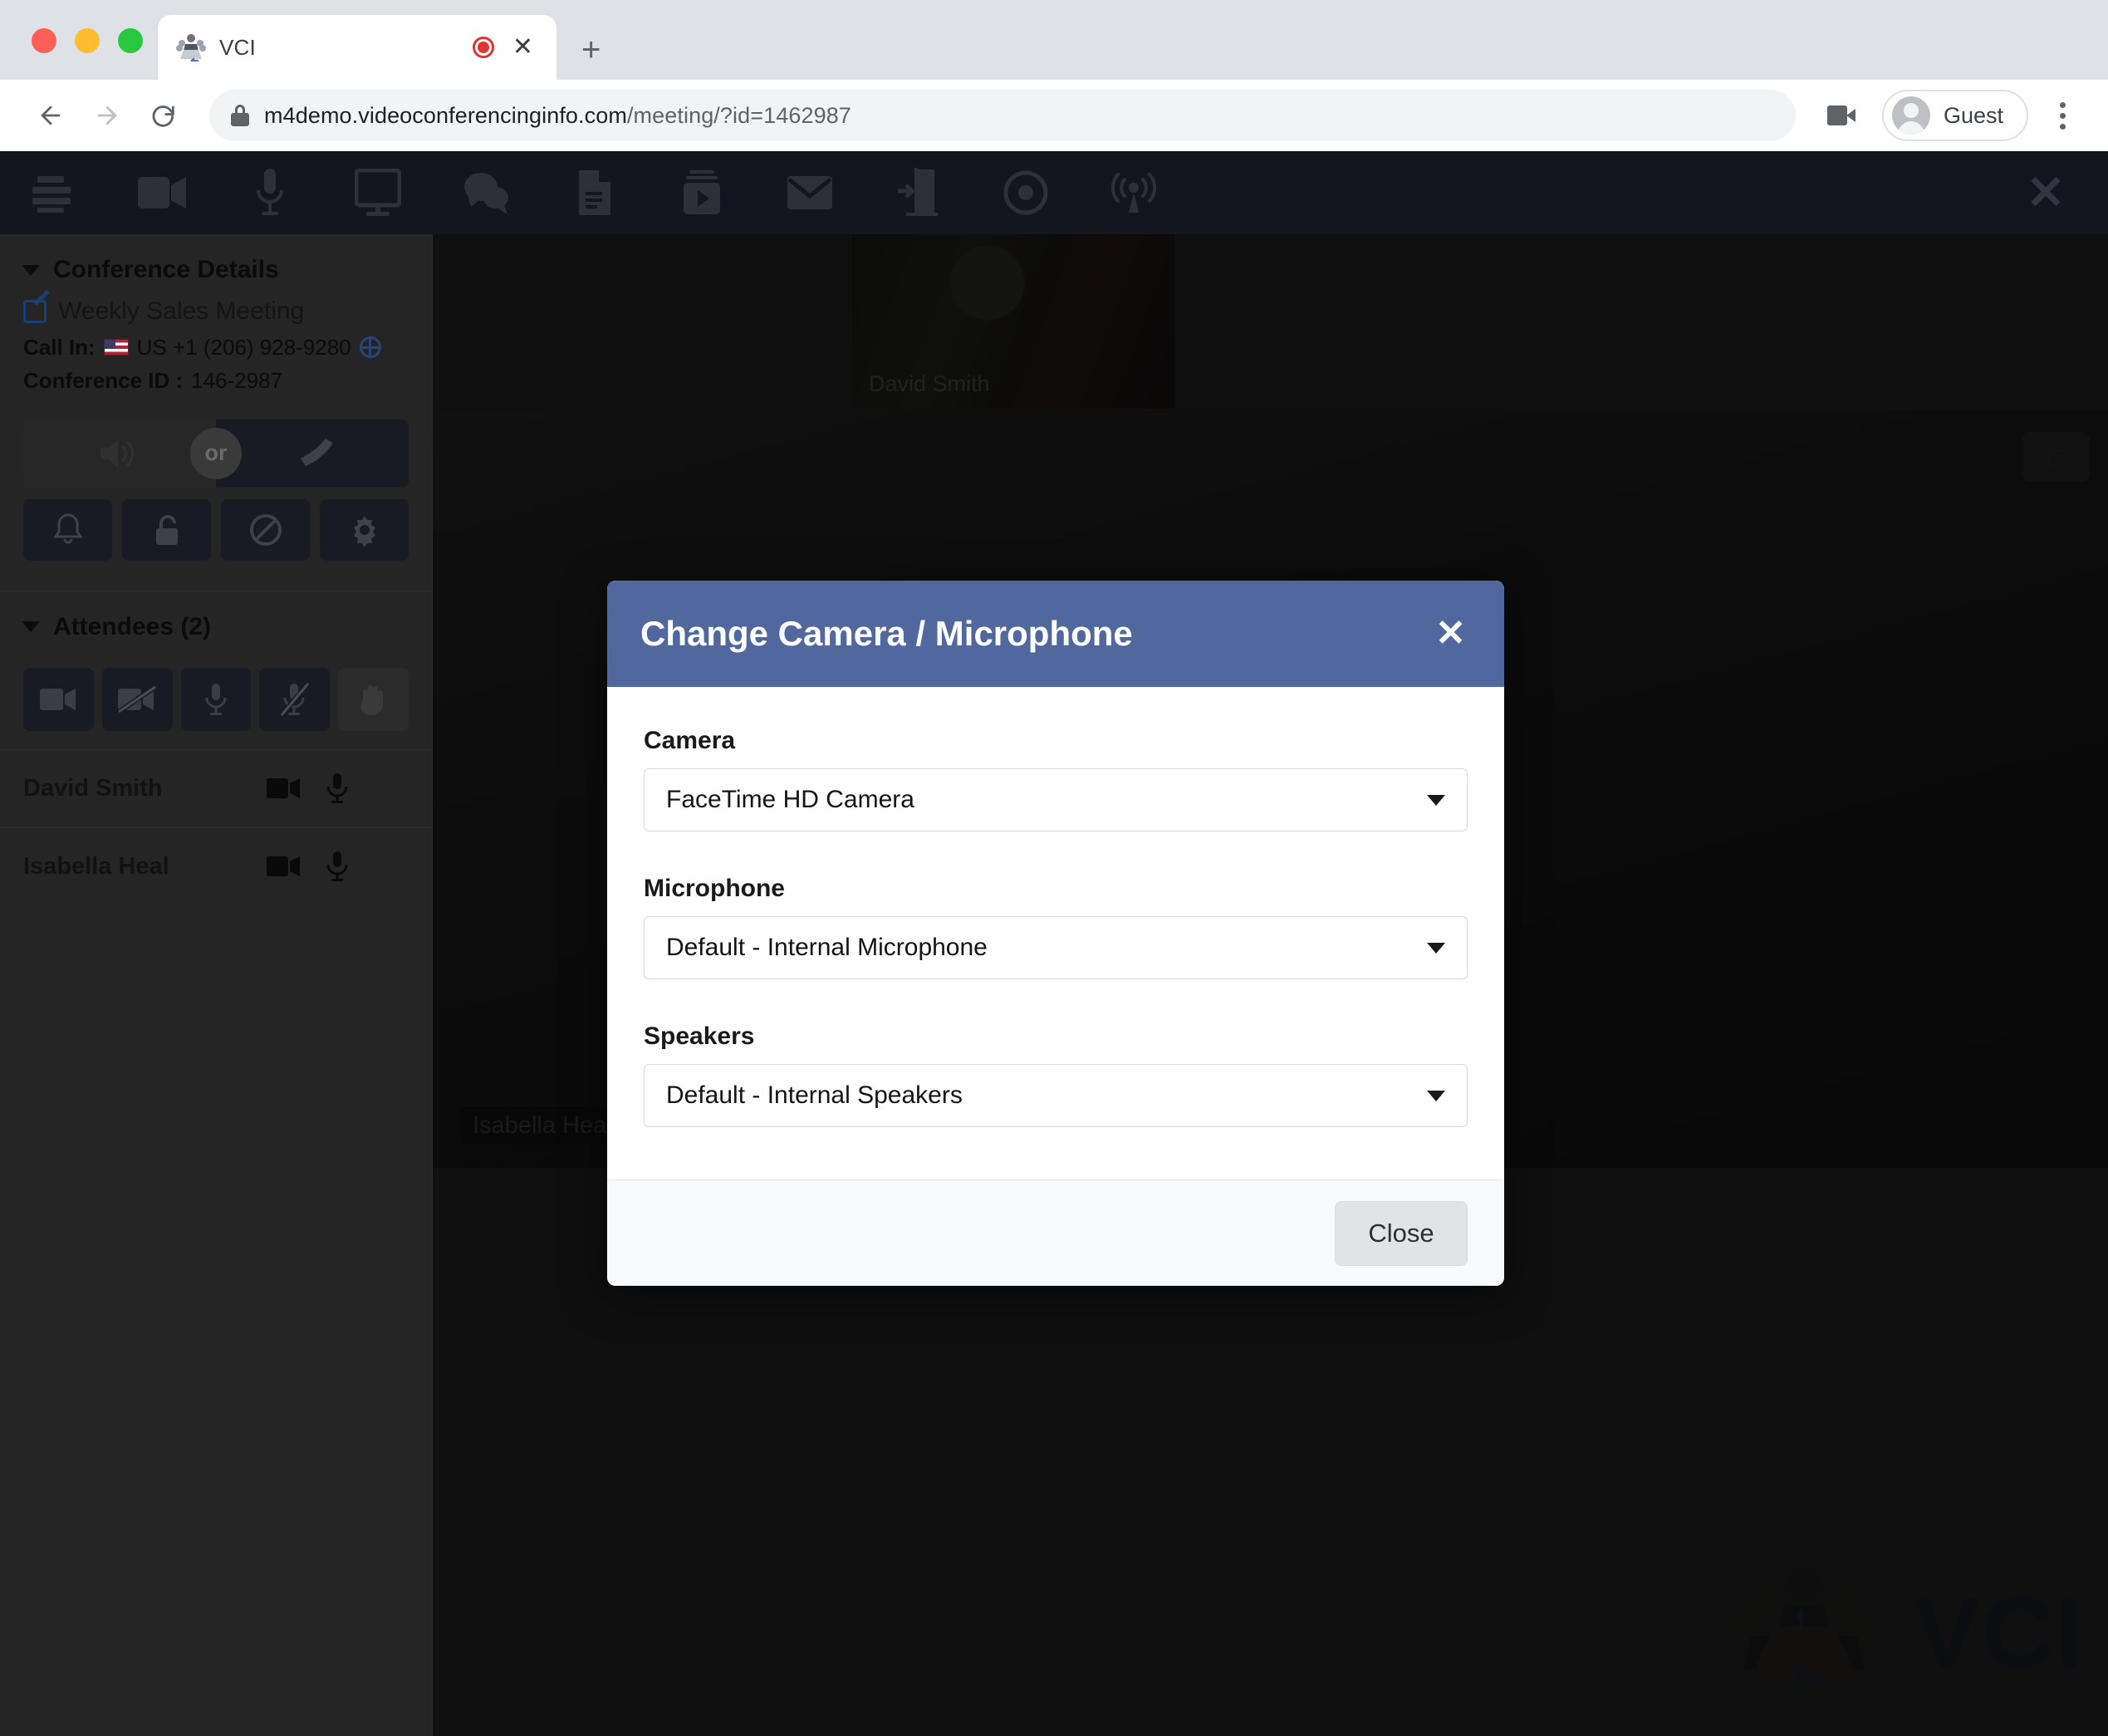  Describe the element at coordinates (357, 47) in the screenshot. I see `browser-tab: VCI ✕` at that location.